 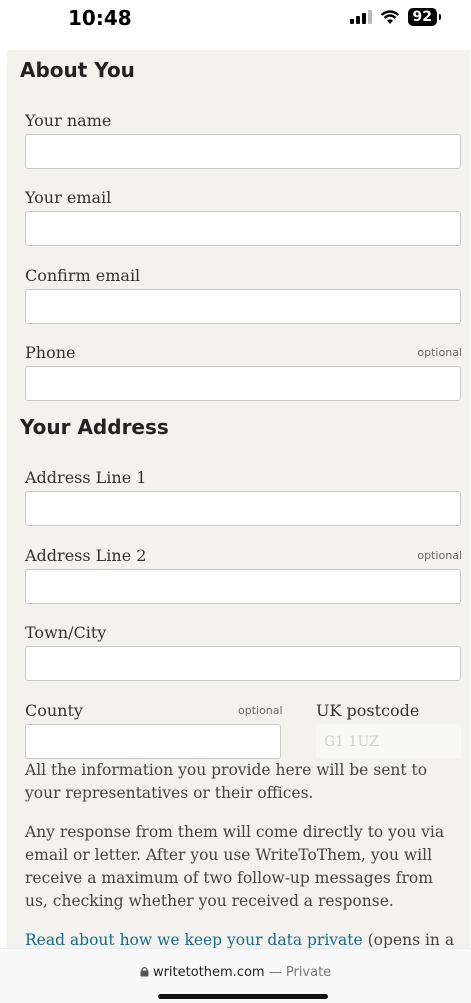 I want to click on postcode-label: UK postcode, so click(x=368, y=710).